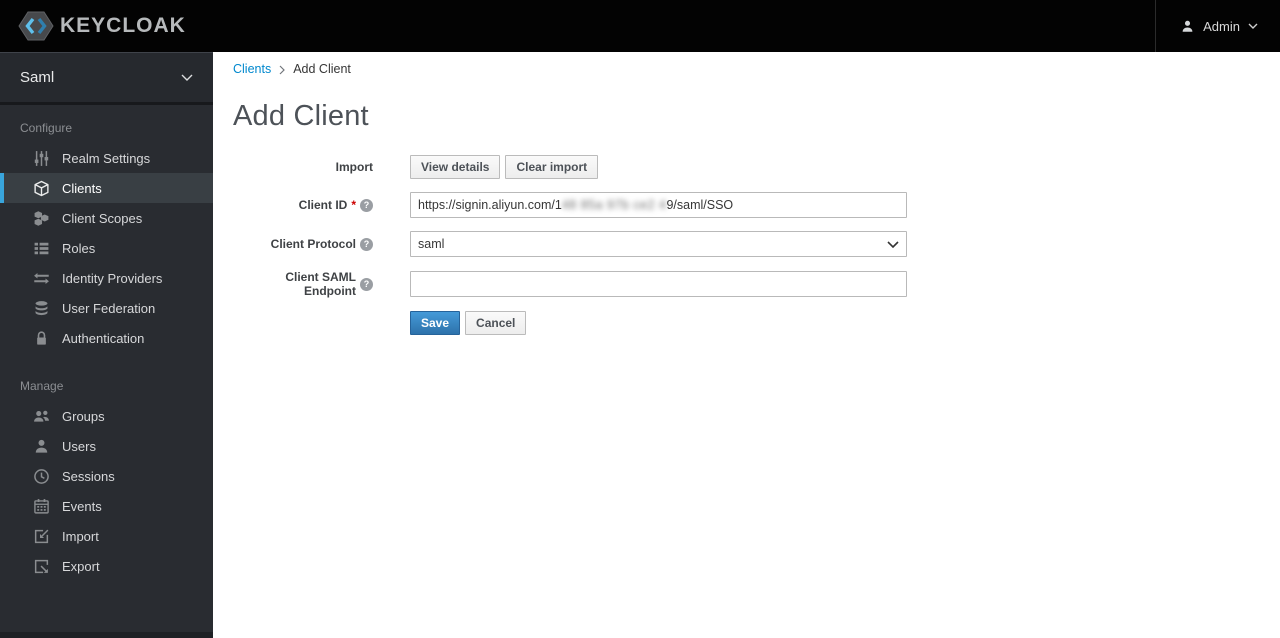  What do you see at coordinates (46, 128) in the screenshot?
I see `sidebar-section-configure: Configure` at bounding box center [46, 128].